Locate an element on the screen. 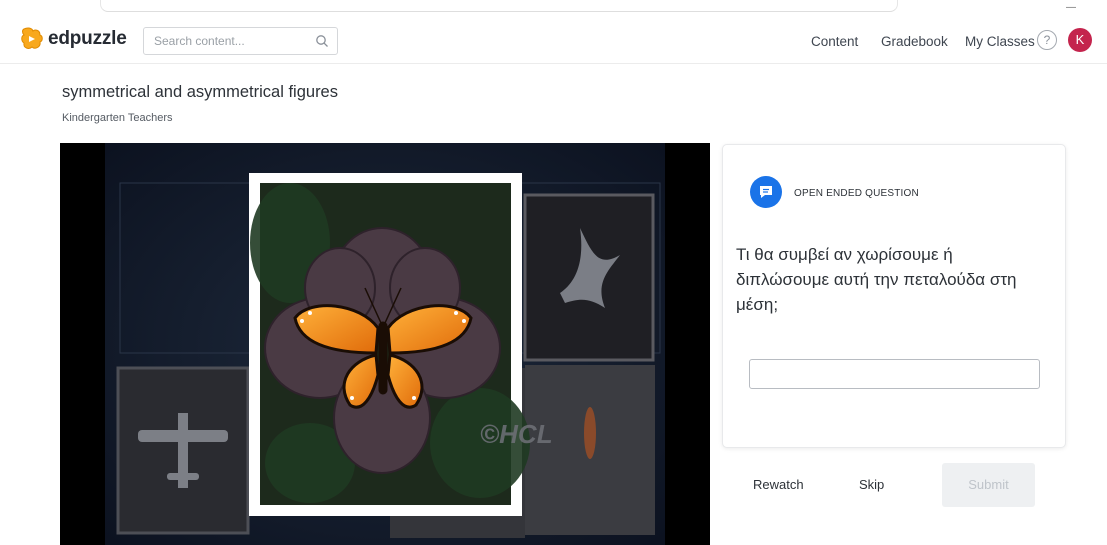 This screenshot has height=545, width=1107. nav-gradebook-link: Gradebook is located at coordinates (914, 41).